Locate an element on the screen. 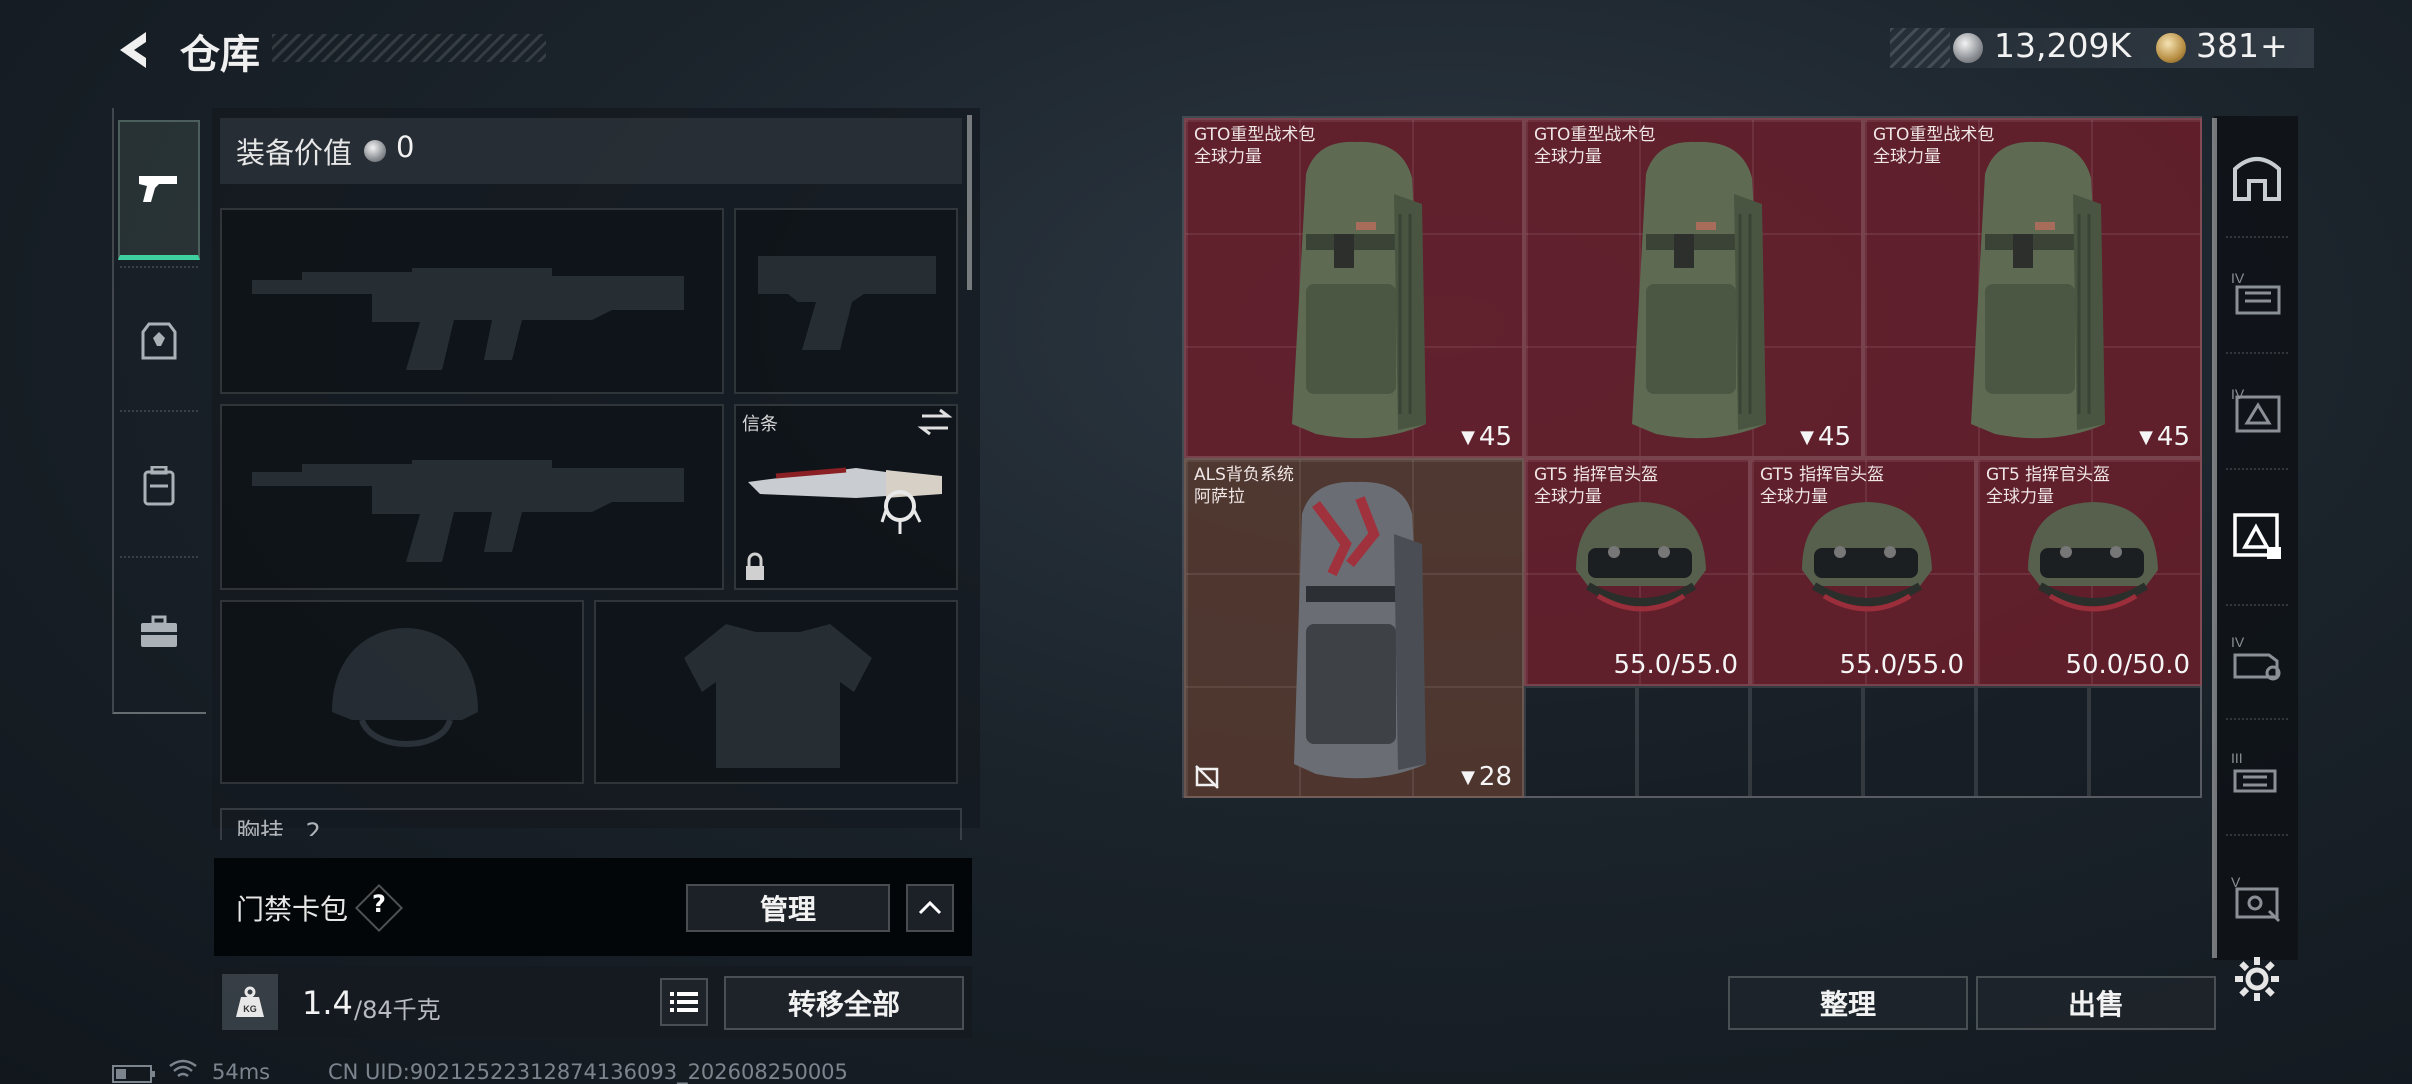 The image size is (2412, 1084). category-gear-filter is located at coordinates (2257, 535).